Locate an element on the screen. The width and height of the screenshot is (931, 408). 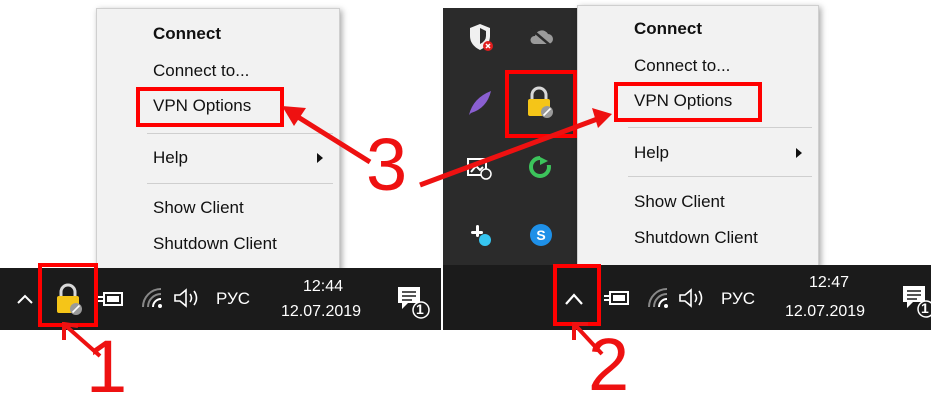
highlight-chevron-right is located at coordinates (577, 295).